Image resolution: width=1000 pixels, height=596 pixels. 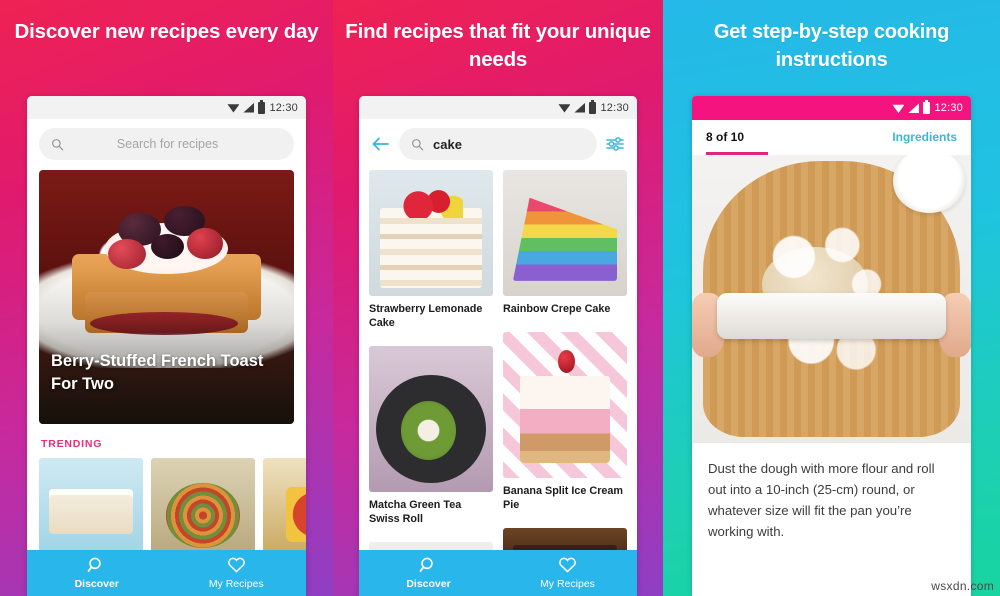 I want to click on featured-recipe-card: Berry-Stuffed French Toast For Two, so click(x=166, y=297).